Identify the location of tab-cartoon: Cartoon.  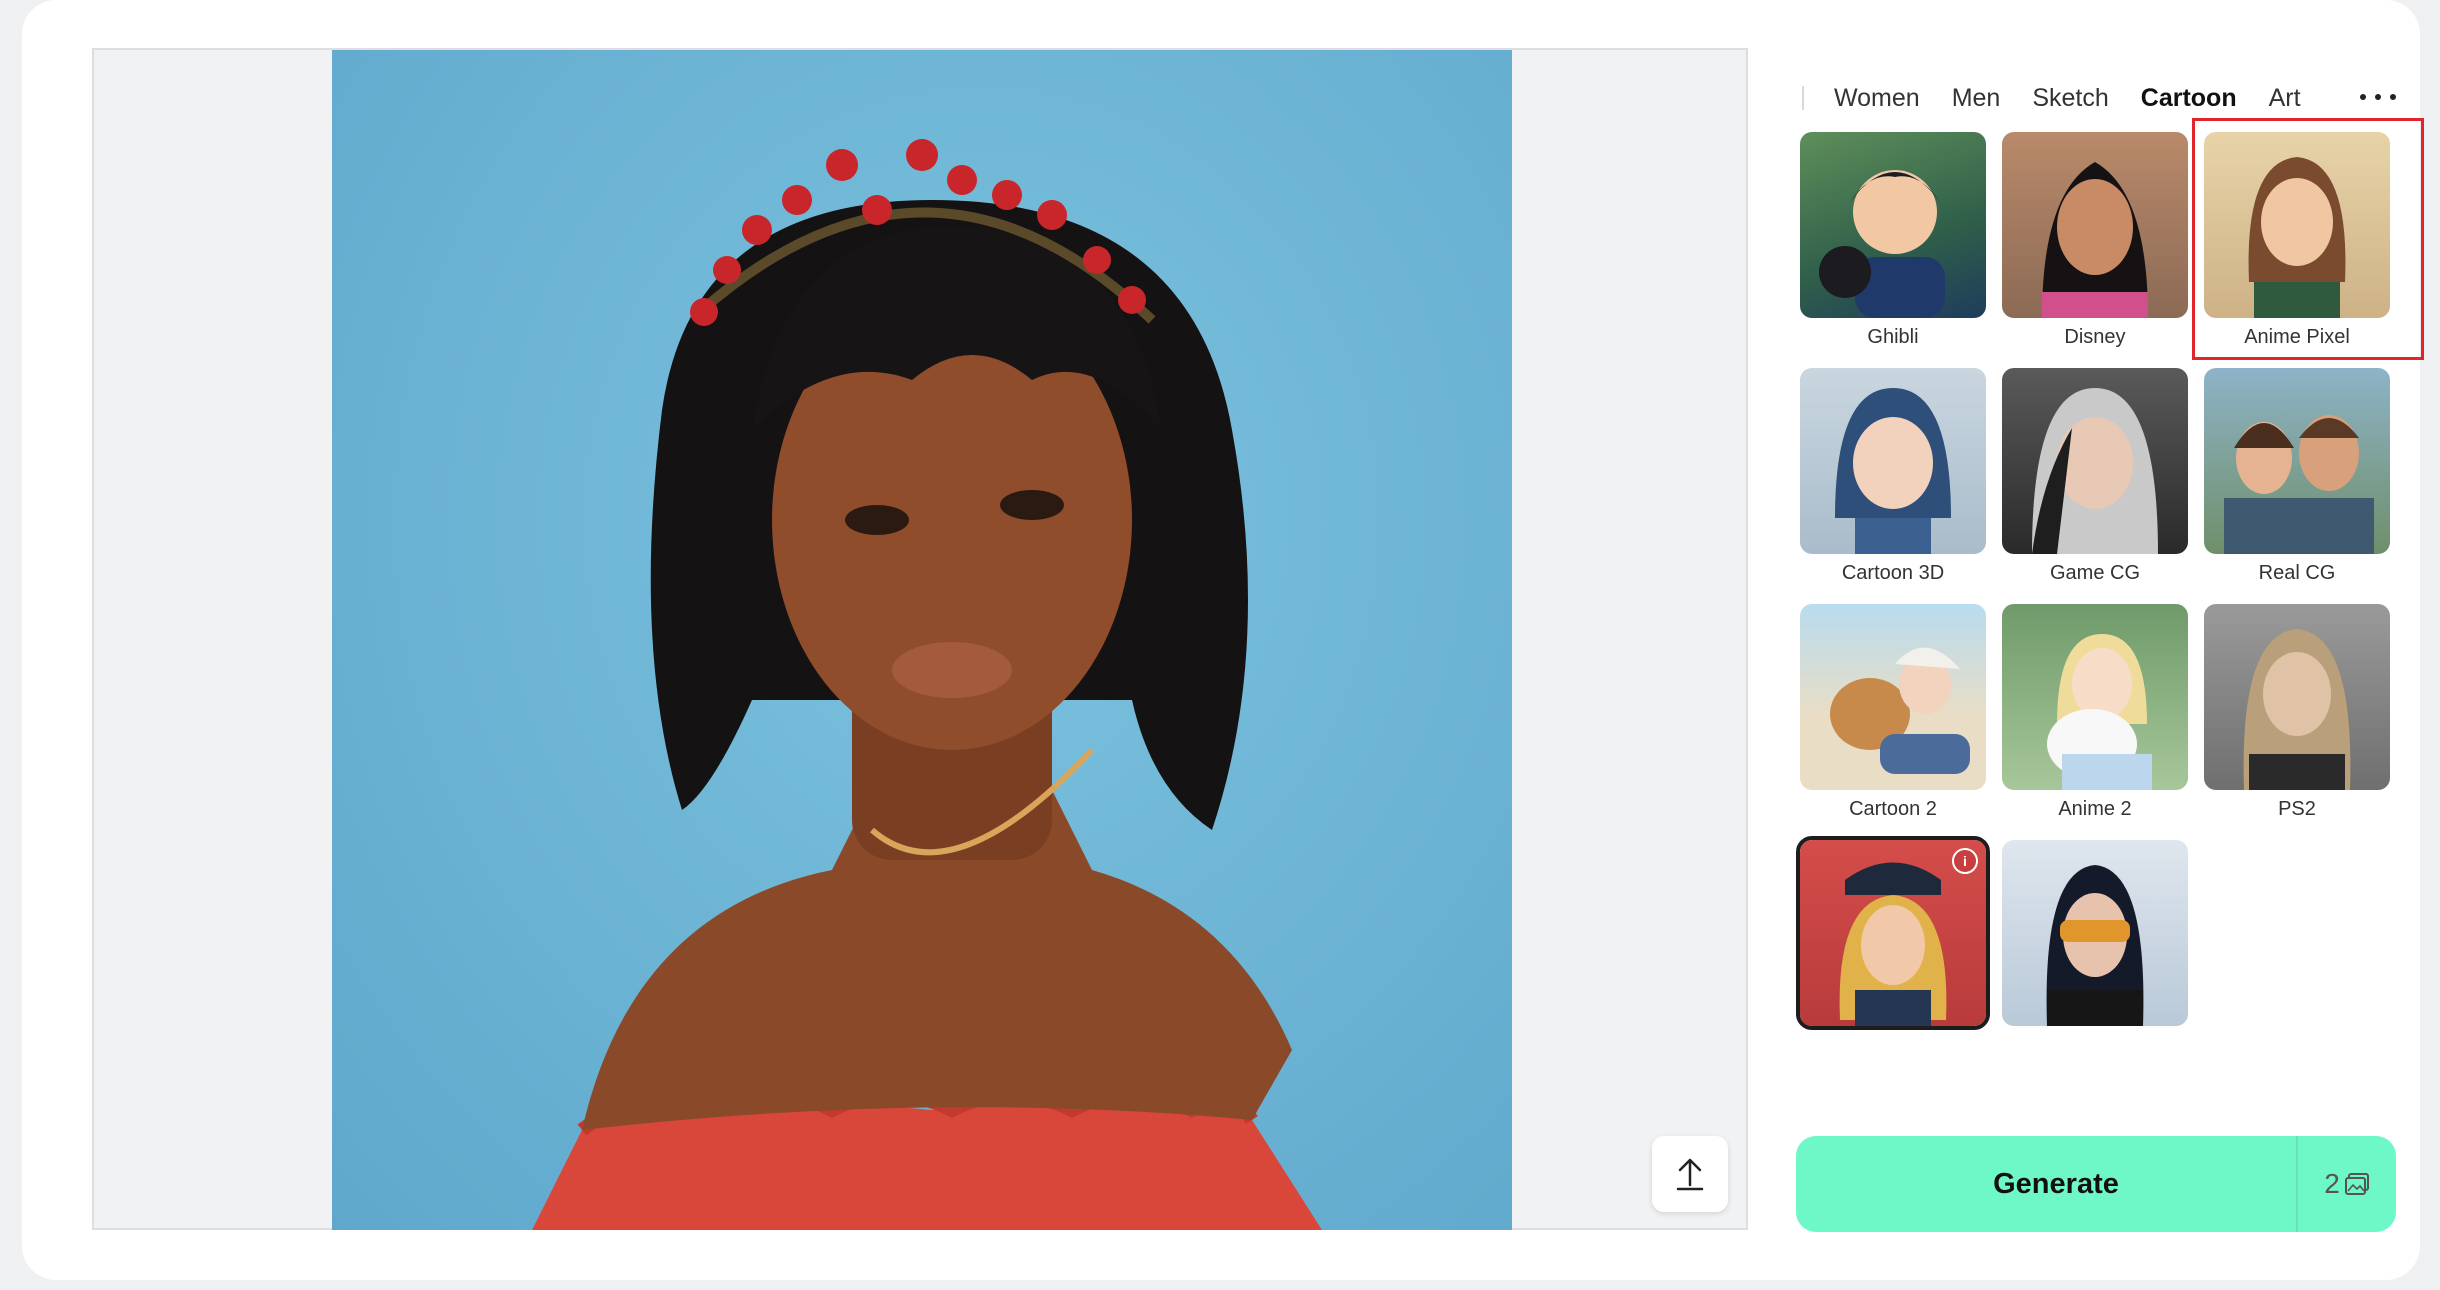
(2189, 98).